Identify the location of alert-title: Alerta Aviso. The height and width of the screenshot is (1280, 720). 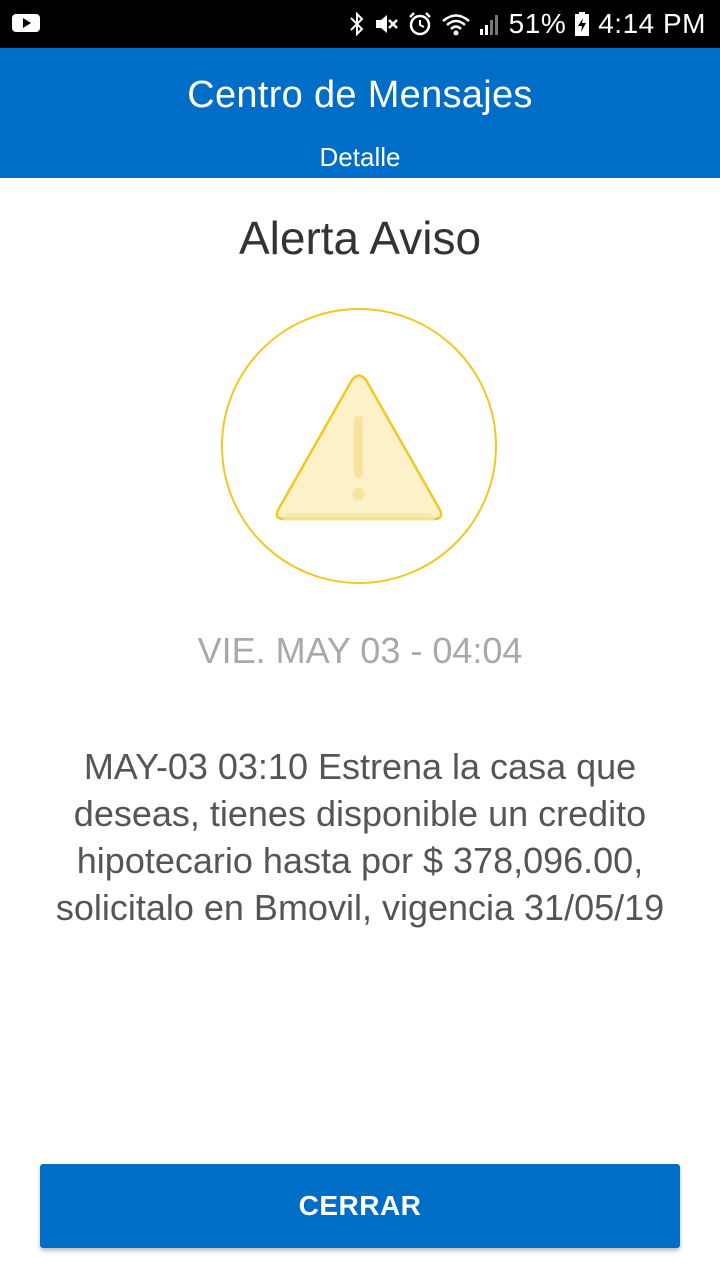
(360, 238).